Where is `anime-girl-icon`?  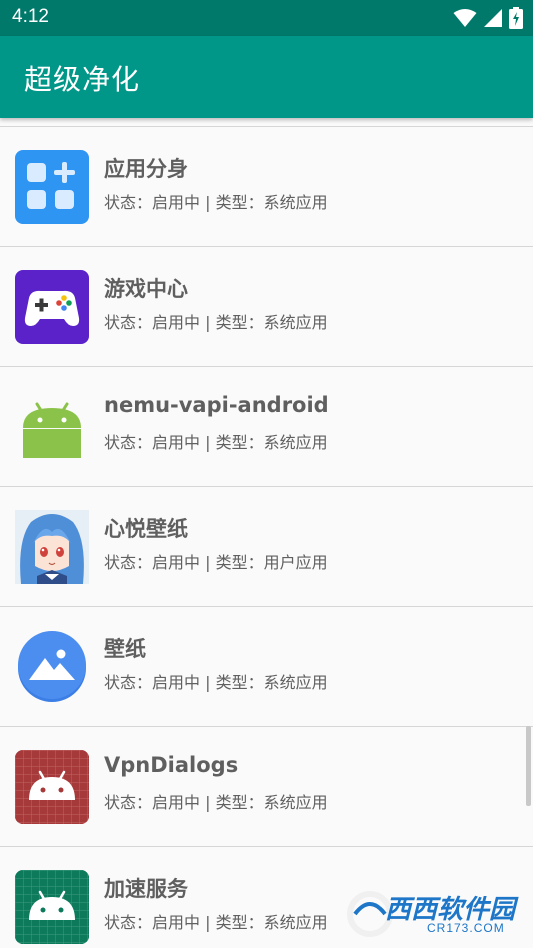 anime-girl-icon is located at coordinates (52, 547).